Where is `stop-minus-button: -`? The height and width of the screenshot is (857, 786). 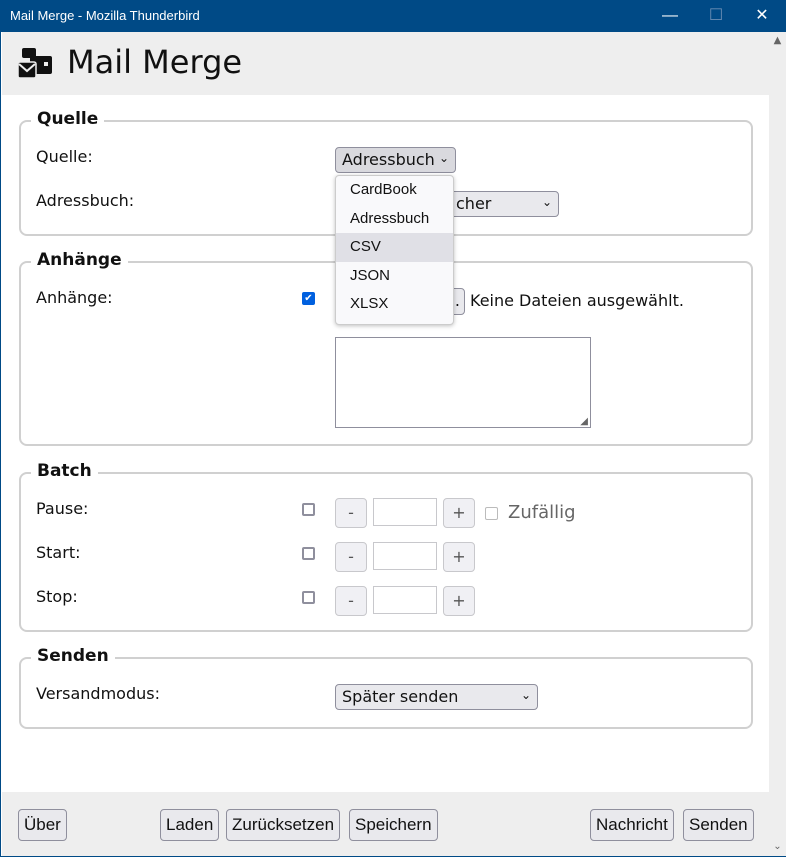 stop-minus-button: - is located at coordinates (351, 601).